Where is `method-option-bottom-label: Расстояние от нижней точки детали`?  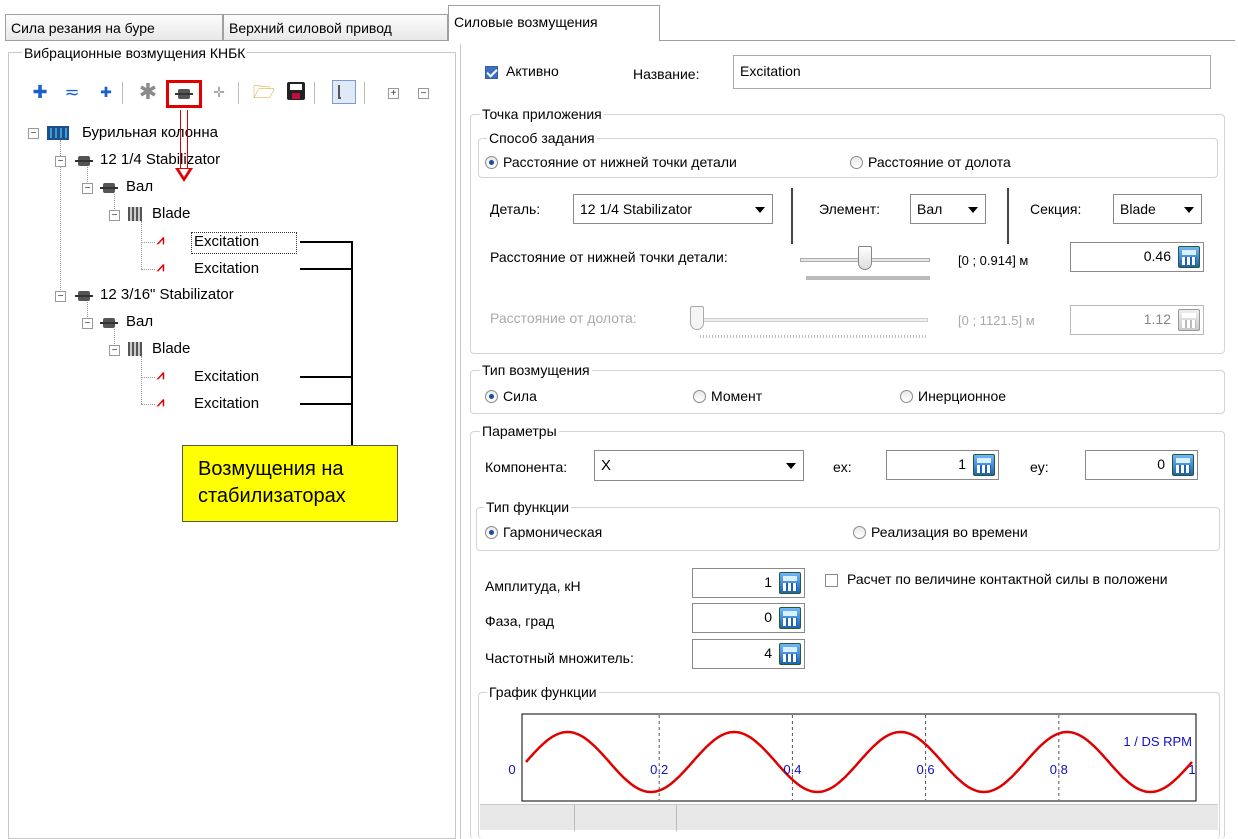
method-option-bottom-label: Расстояние от нижней точки детали is located at coordinates (620, 162).